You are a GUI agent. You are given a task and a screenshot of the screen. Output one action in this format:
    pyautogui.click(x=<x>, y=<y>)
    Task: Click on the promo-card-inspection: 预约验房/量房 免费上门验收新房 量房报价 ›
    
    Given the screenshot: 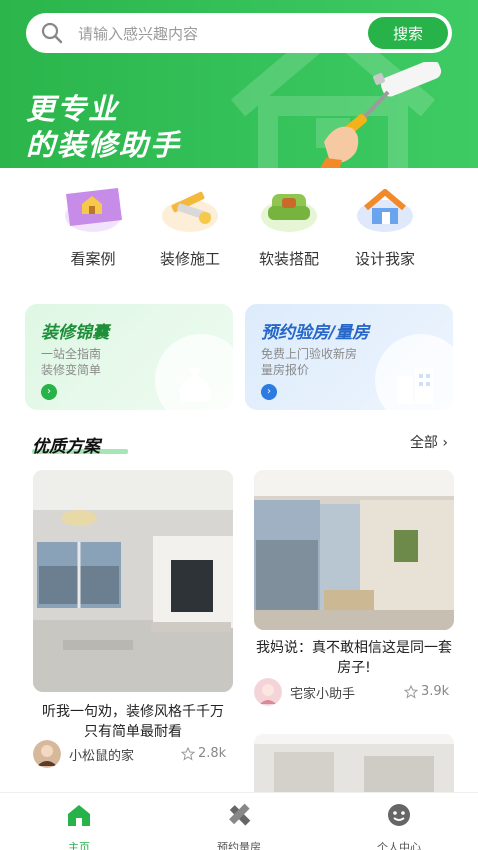 What is the action you would take?
    pyautogui.click(x=349, y=357)
    